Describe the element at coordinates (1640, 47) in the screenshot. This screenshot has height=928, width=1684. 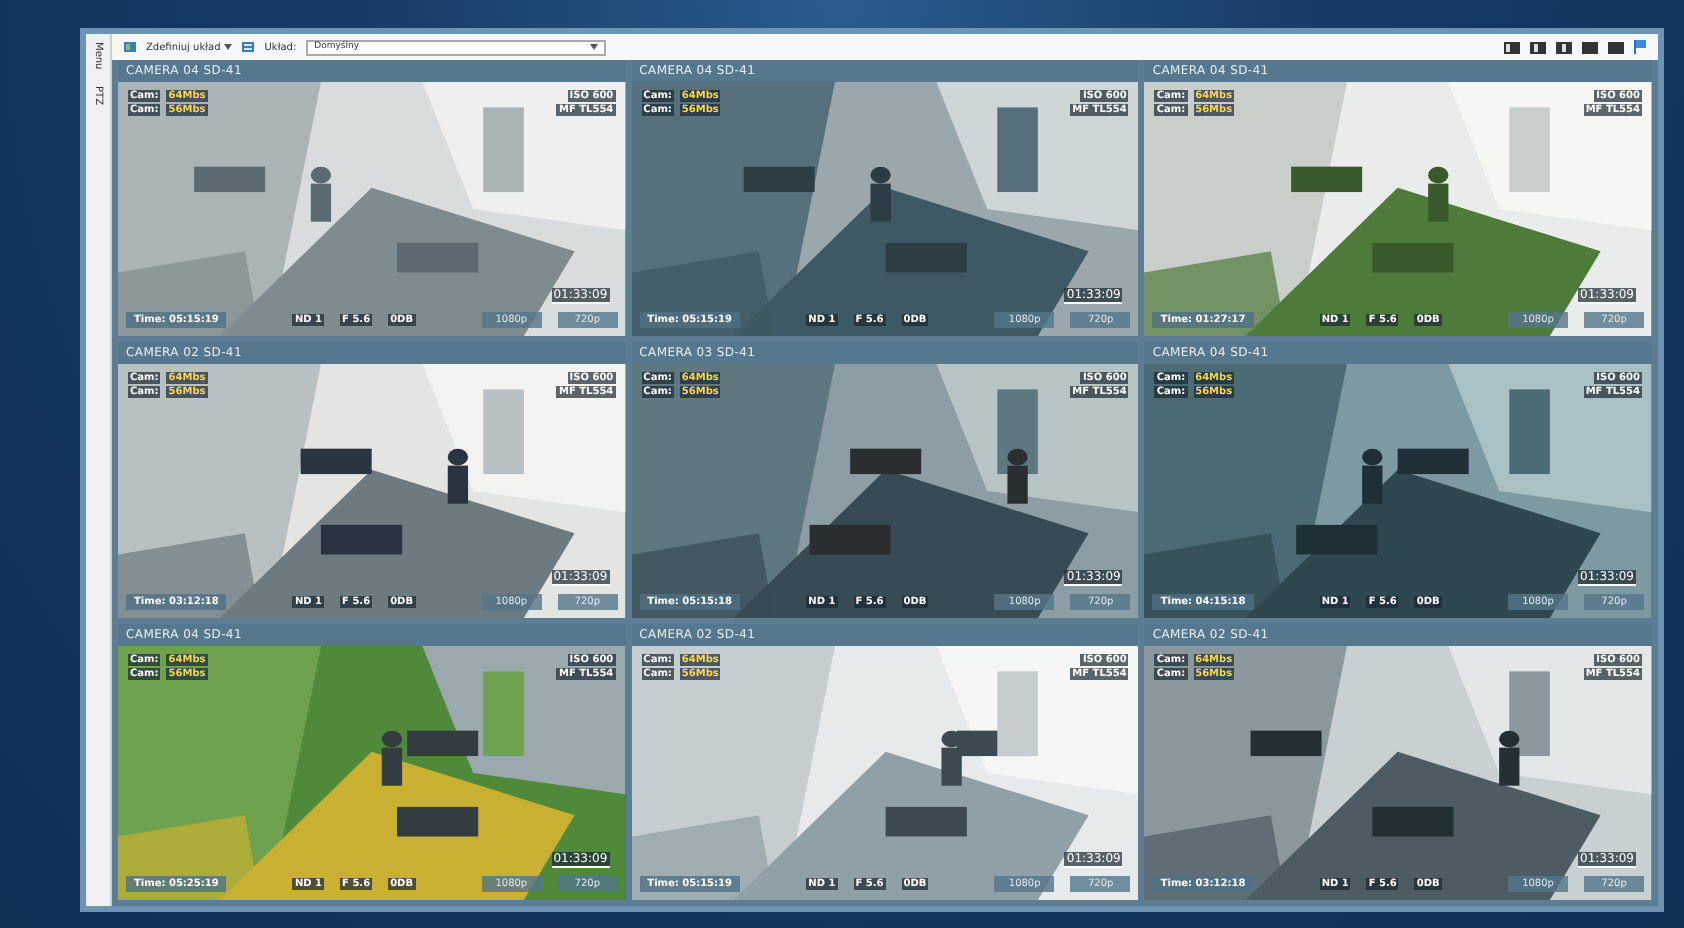
I see `flag-icon` at that location.